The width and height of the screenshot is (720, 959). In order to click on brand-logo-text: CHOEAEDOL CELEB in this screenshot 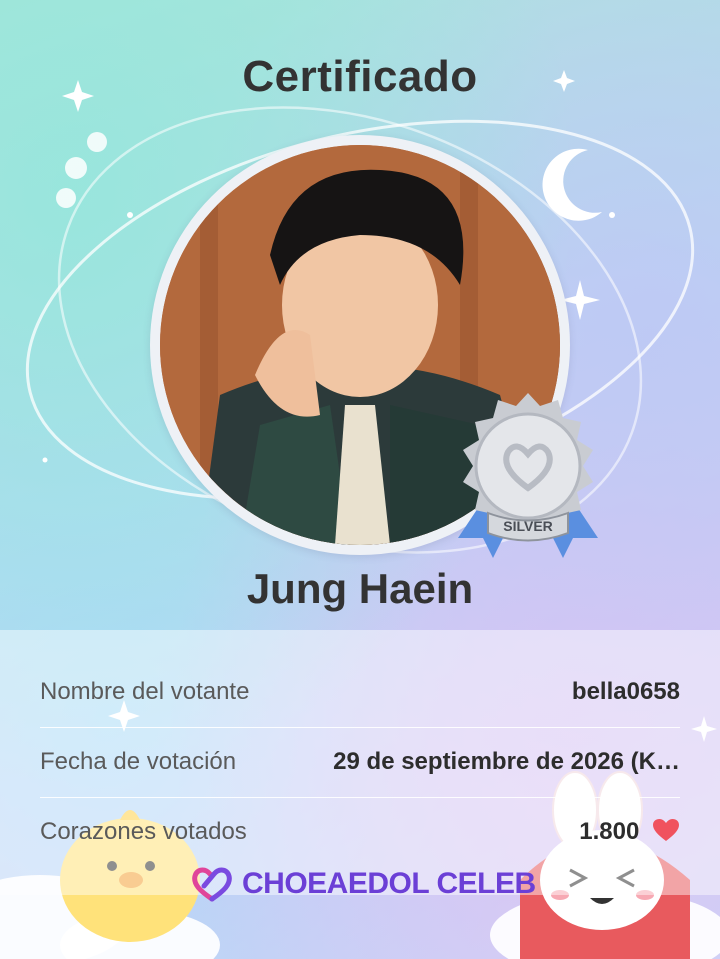, I will do `click(389, 883)`.